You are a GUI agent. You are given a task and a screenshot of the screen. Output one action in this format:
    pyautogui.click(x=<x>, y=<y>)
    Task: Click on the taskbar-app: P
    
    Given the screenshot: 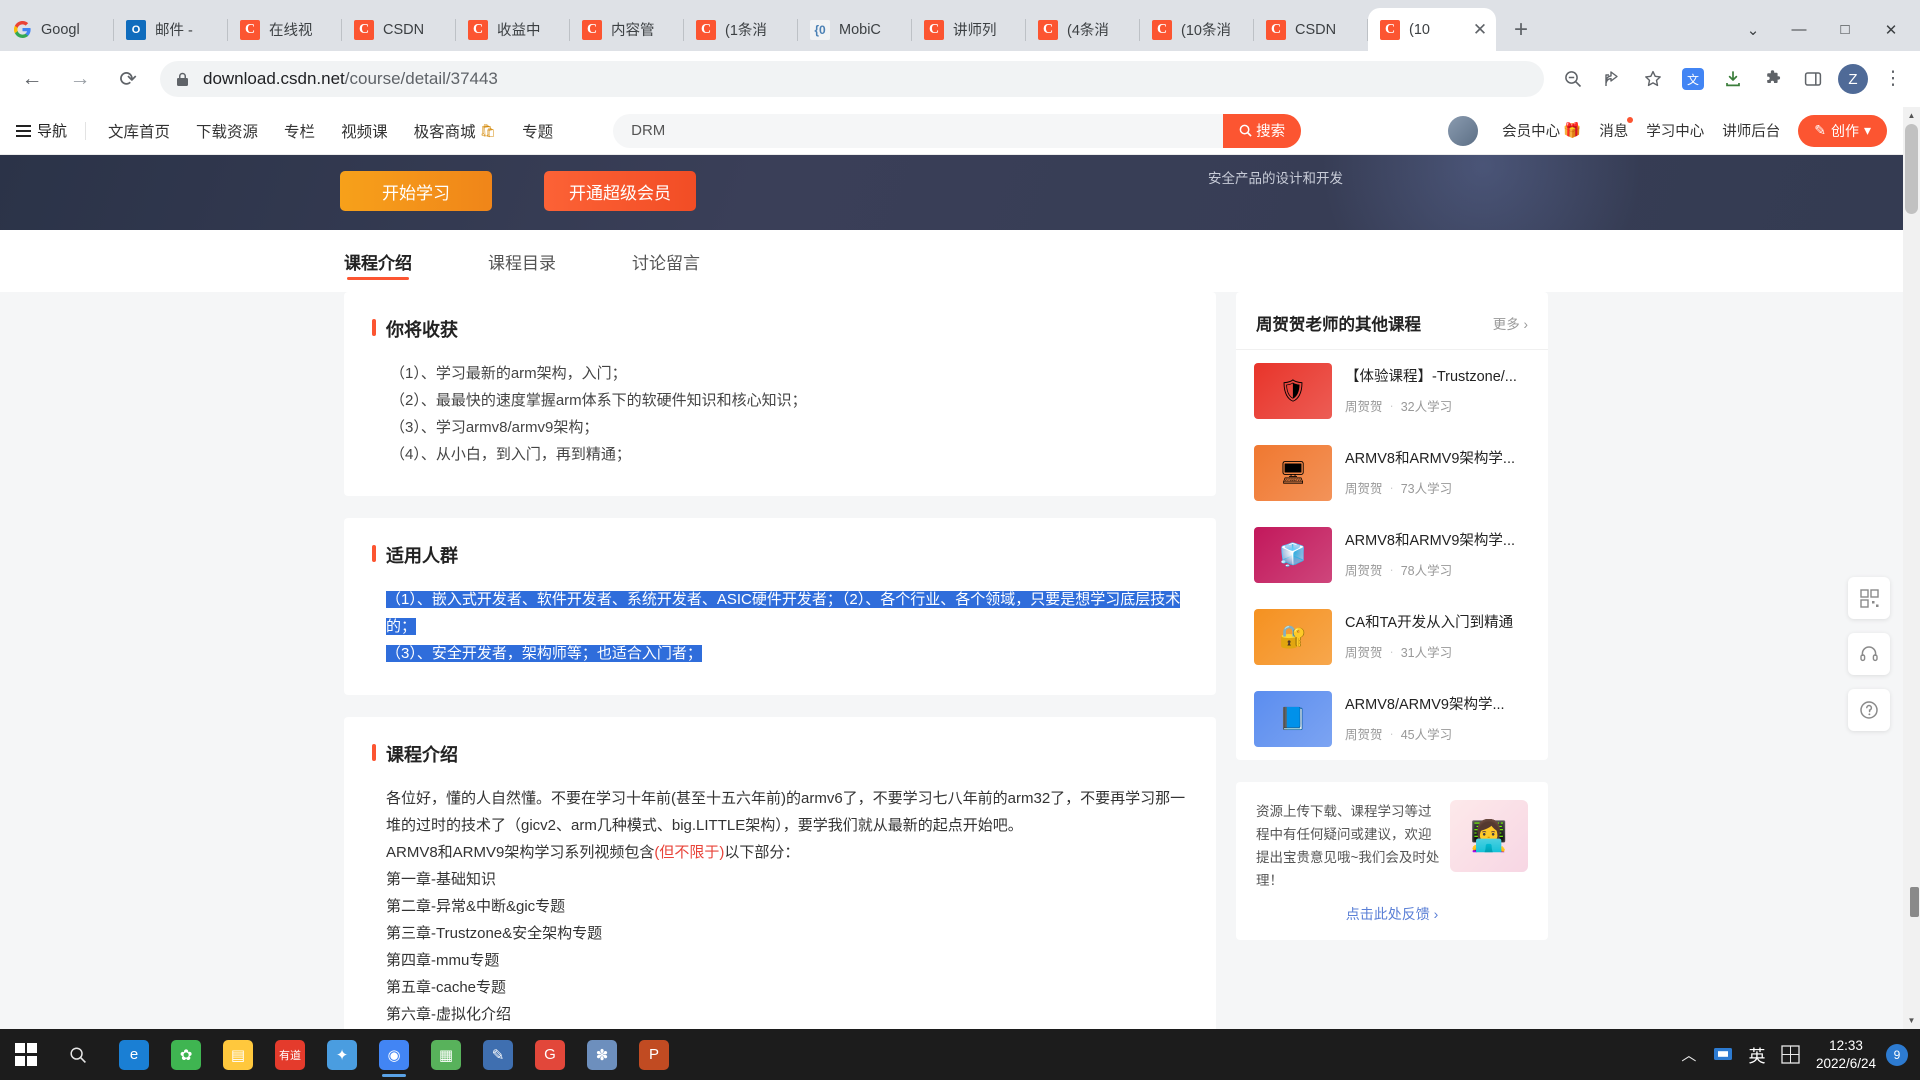 What is the action you would take?
    pyautogui.click(x=654, y=1054)
    